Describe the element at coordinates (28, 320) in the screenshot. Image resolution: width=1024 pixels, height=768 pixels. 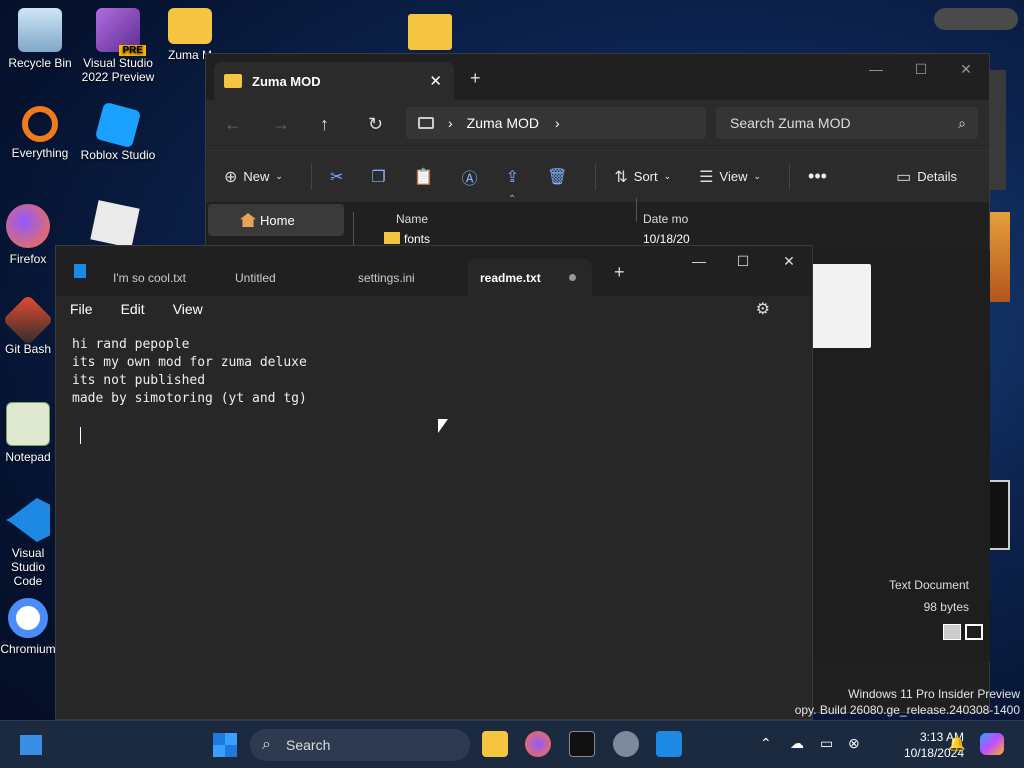
I see `git-bash-icon` at that location.